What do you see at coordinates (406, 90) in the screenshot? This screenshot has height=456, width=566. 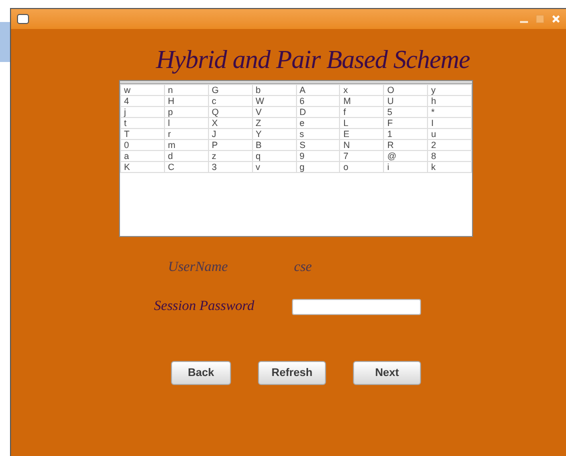 I see `grid-cell: O` at bounding box center [406, 90].